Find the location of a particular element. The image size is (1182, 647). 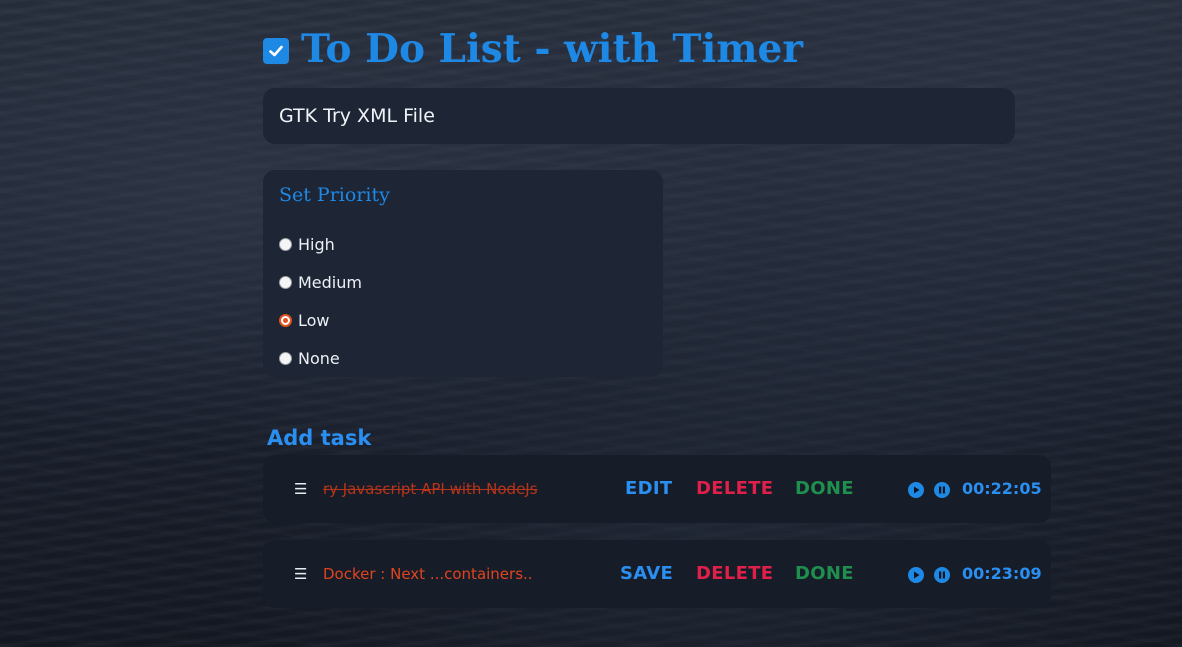

task-text: Docker : Next ...containers.. is located at coordinates (428, 574).